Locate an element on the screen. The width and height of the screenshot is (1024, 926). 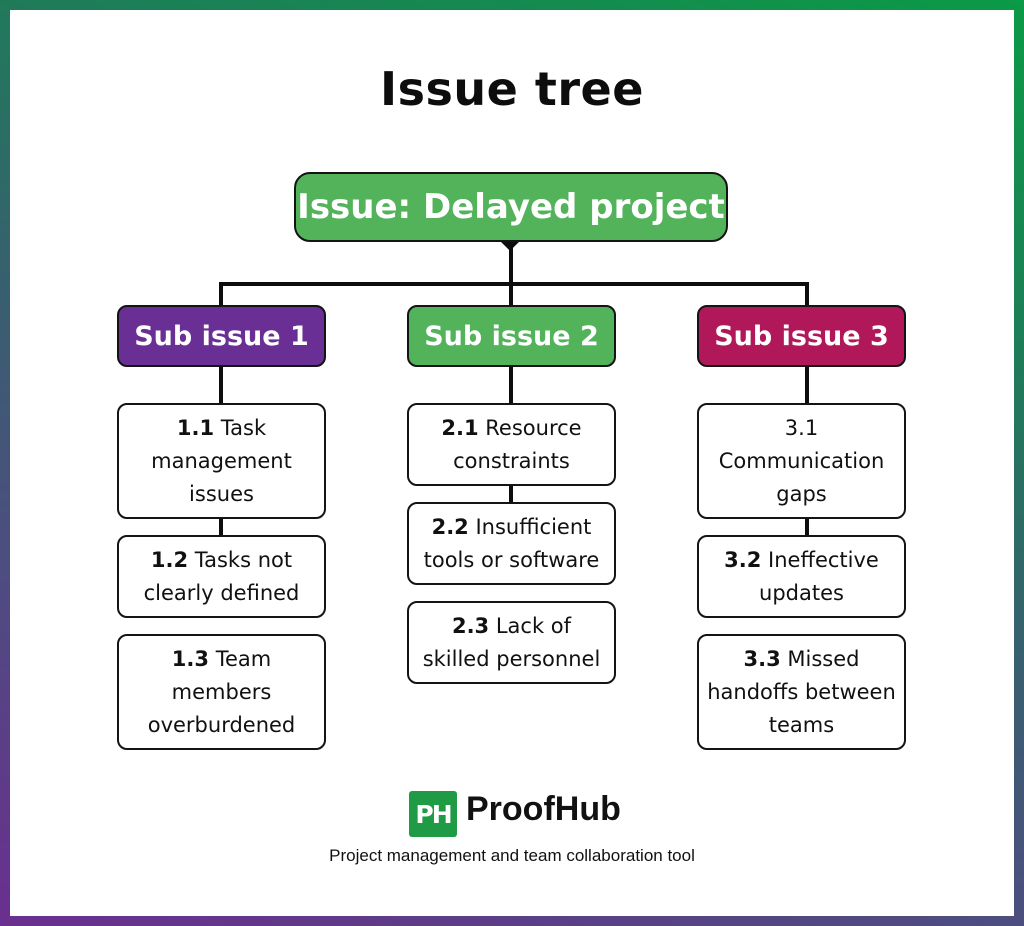
proofhub-logo-icon: PH is located at coordinates (433, 814).